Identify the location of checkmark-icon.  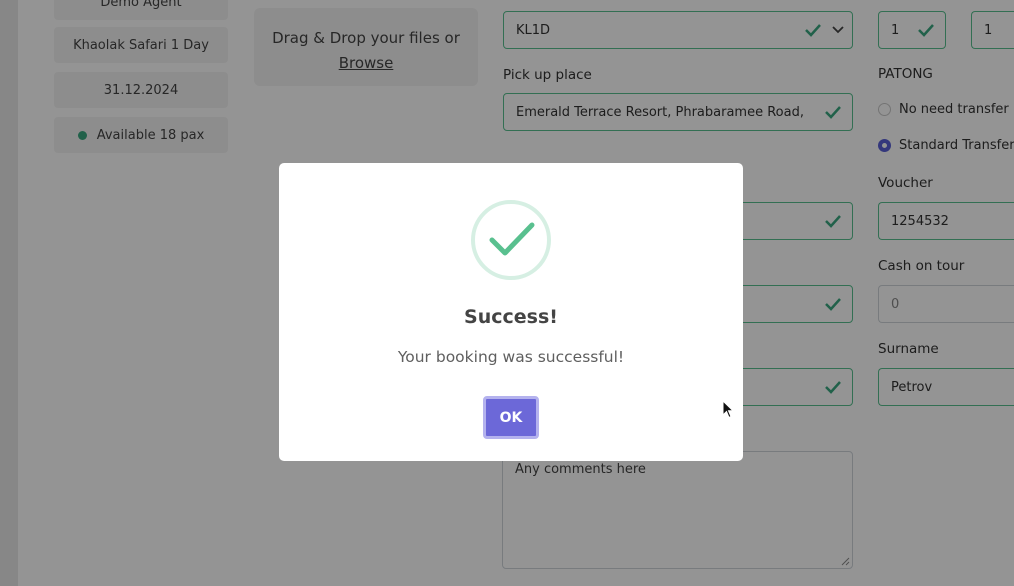
(512, 239).